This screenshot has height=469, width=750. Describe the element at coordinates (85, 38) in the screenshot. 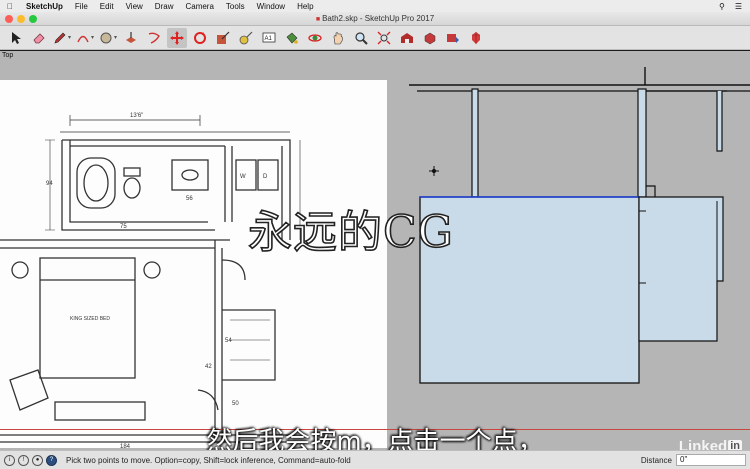

I see `arc-icon: ▾` at that location.